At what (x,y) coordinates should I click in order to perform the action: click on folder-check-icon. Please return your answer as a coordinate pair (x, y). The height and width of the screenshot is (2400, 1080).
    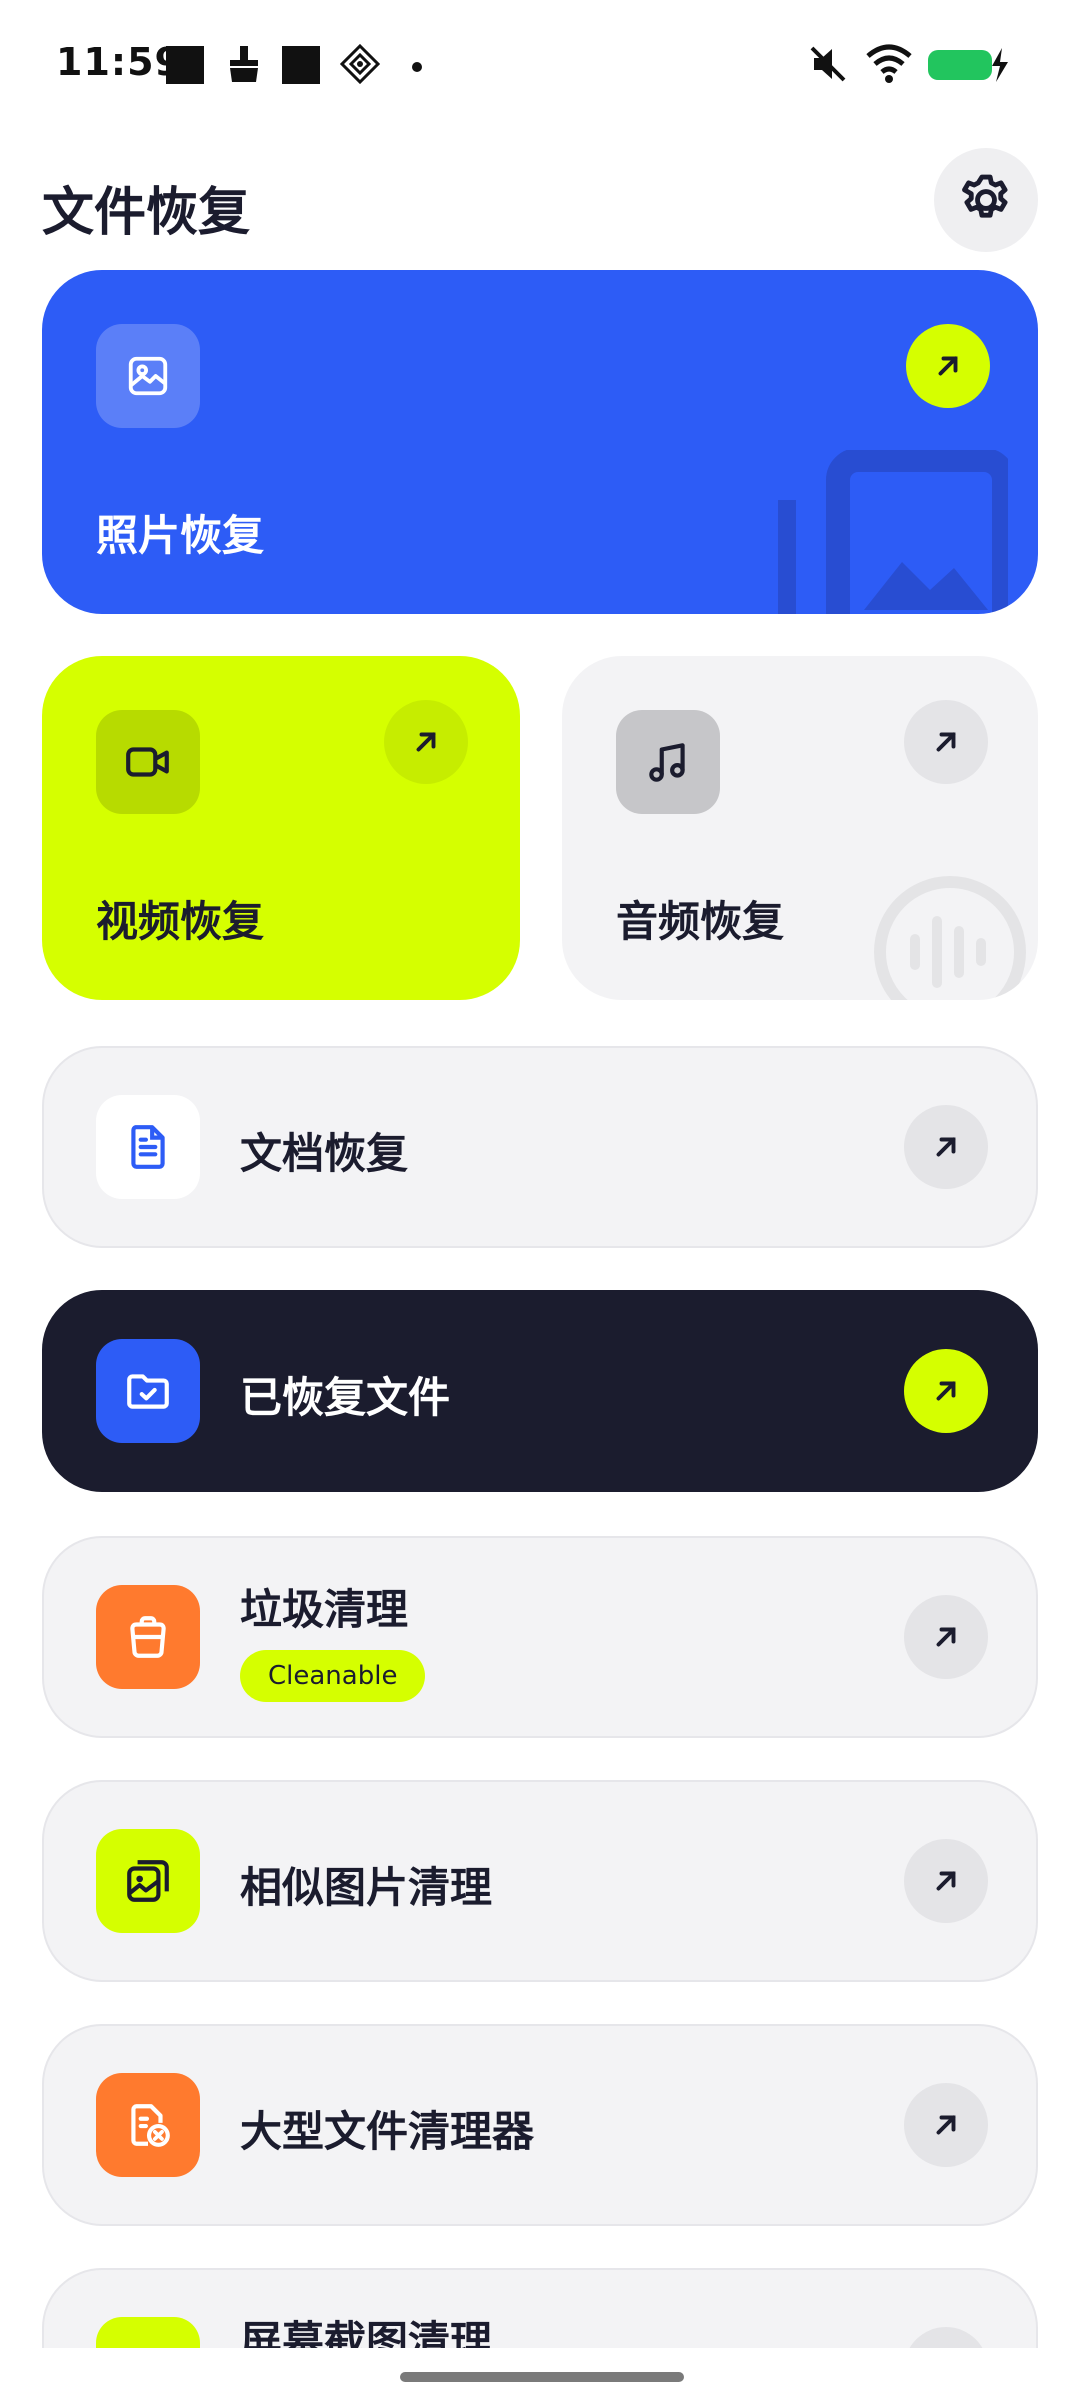
    Looking at the image, I should click on (148, 1391).